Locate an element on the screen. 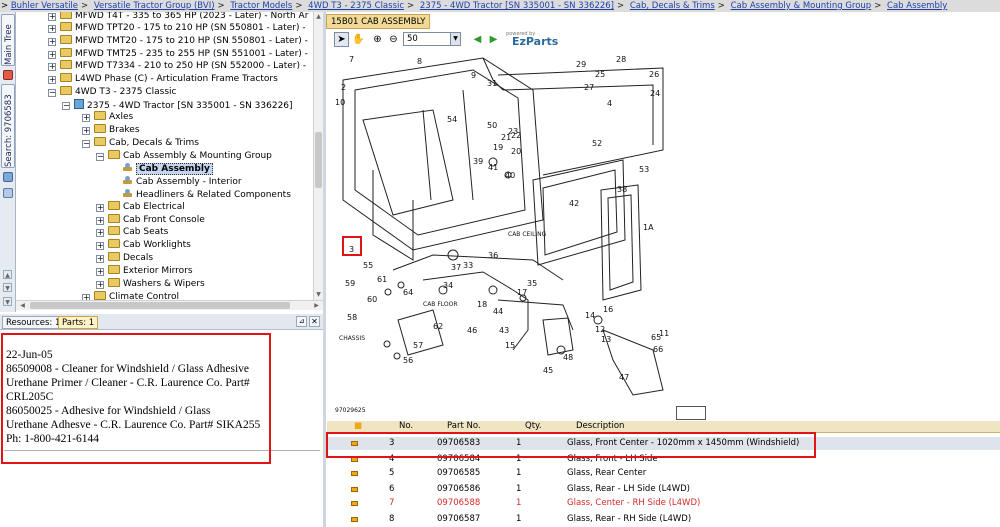  scroll-right-icon: ▶ is located at coordinates (316, 305).